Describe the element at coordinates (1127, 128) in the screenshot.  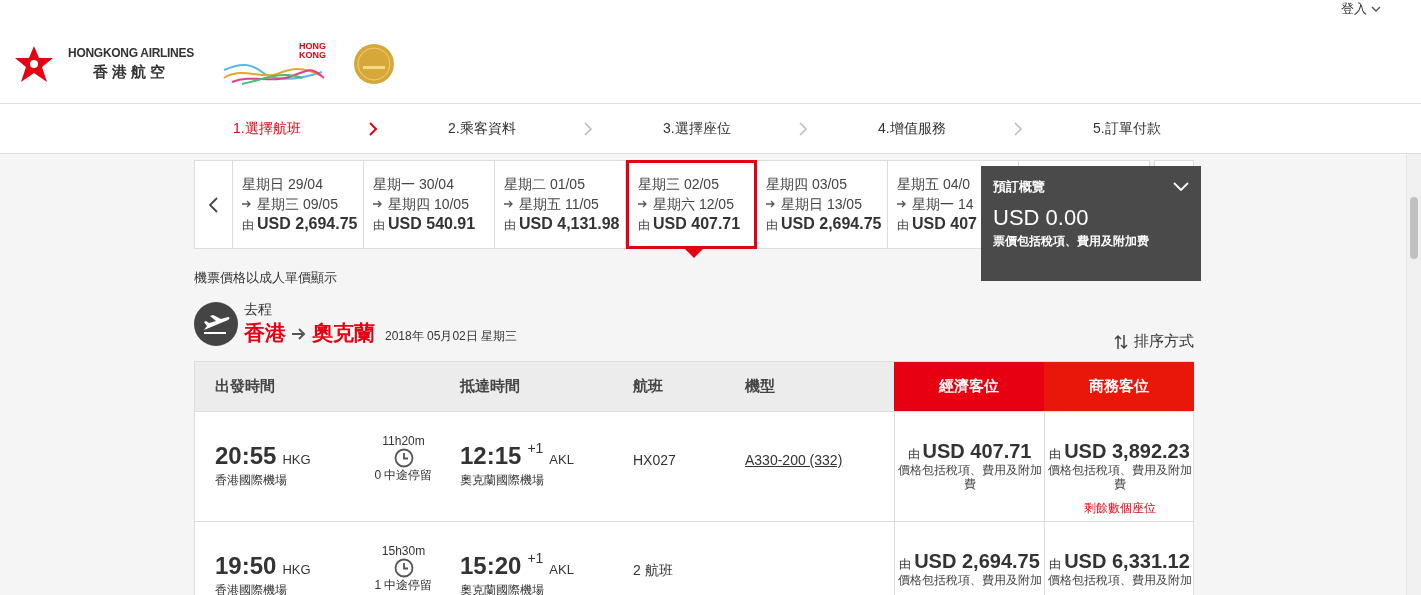
I see `step-label: 5.訂單付款` at that location.